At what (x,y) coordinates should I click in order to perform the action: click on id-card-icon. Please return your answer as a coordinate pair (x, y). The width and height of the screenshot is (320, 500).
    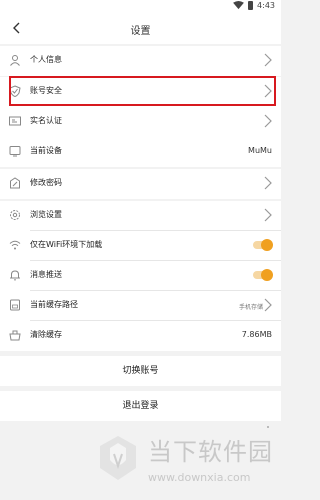
    Looking at the image, I should click on (15, 121).